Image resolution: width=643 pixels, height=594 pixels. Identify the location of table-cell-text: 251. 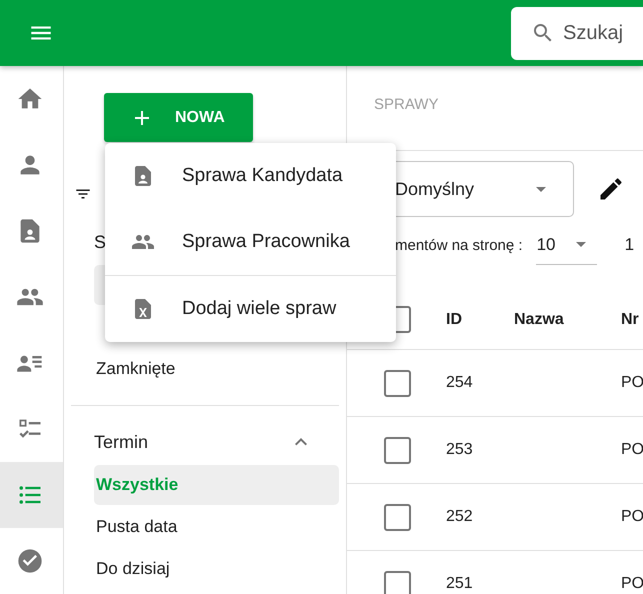
(460, 584).